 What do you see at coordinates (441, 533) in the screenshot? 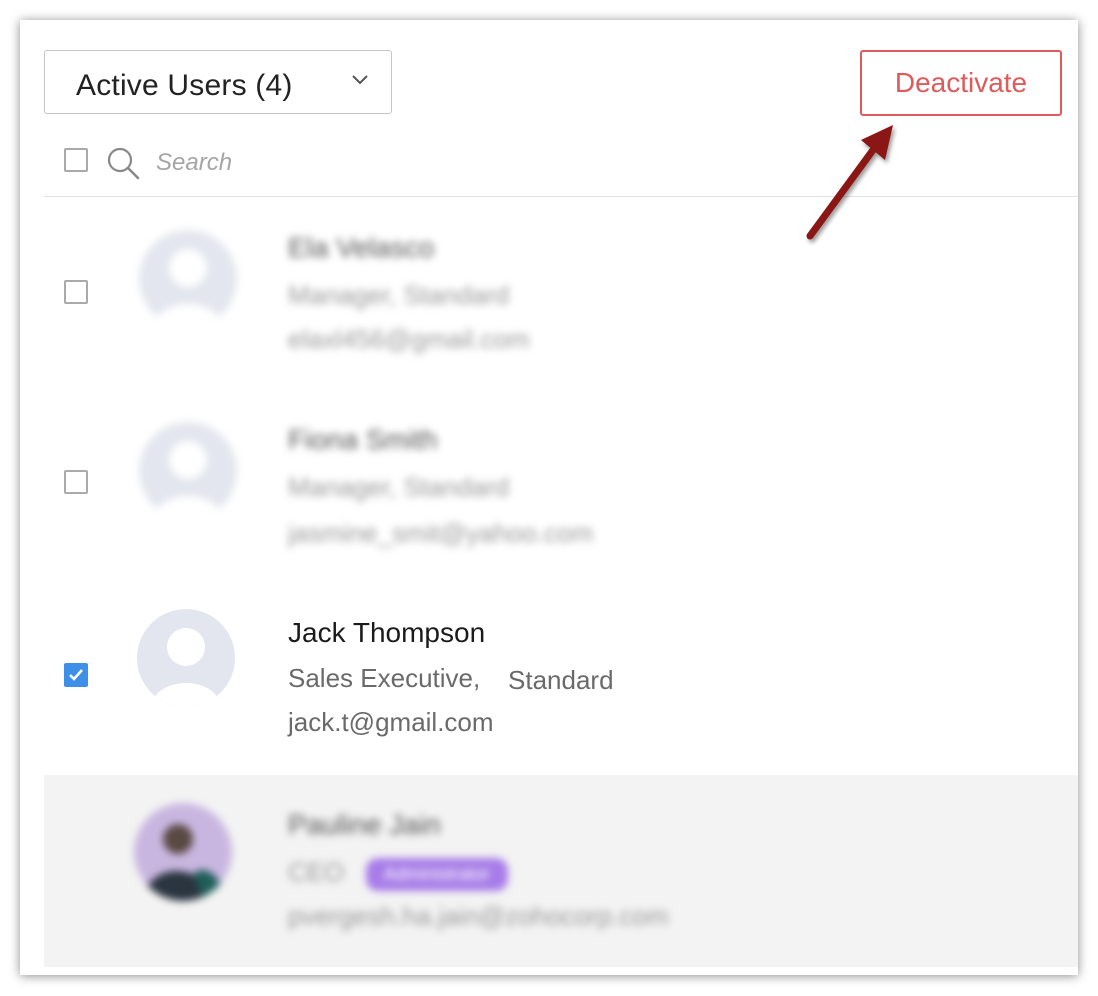
I see `user-email: jasmine_smit@yahoo.com` at bounding box center [441, 533].